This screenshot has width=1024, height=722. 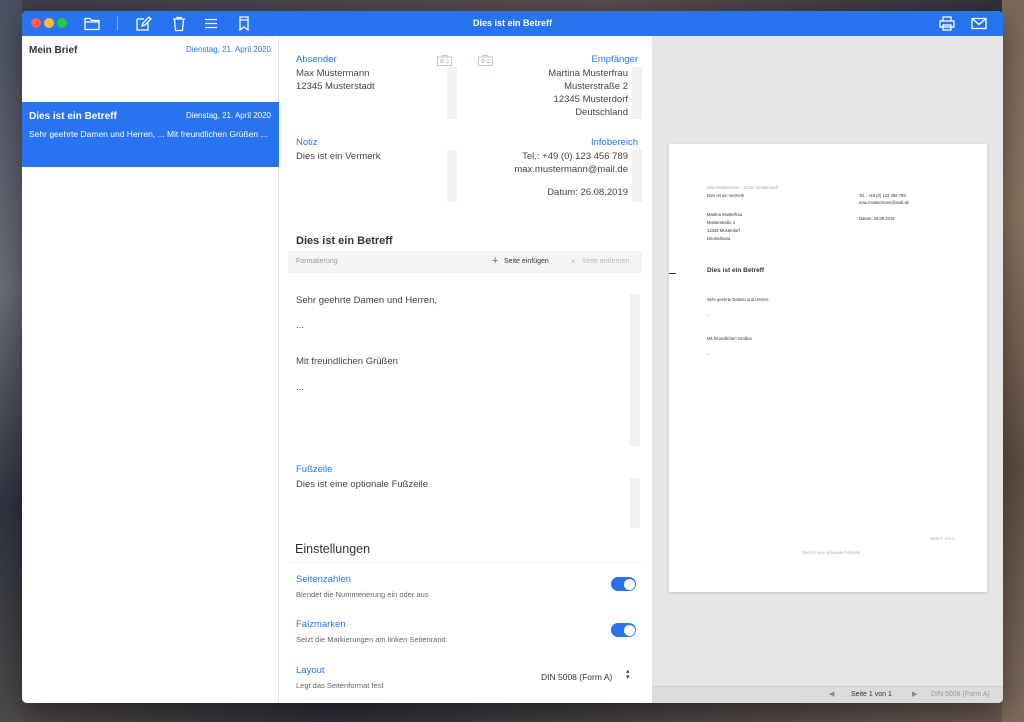 I want to click on layout-desc: Legt das Seitenformat fest, so click(x=340, y=685).